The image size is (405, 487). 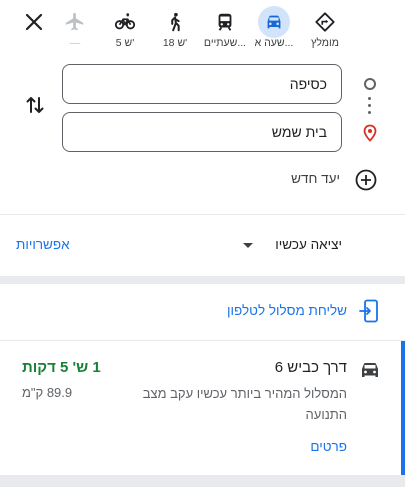 I want to click on dropdown-caret-icon, so click(x=248, y=245).